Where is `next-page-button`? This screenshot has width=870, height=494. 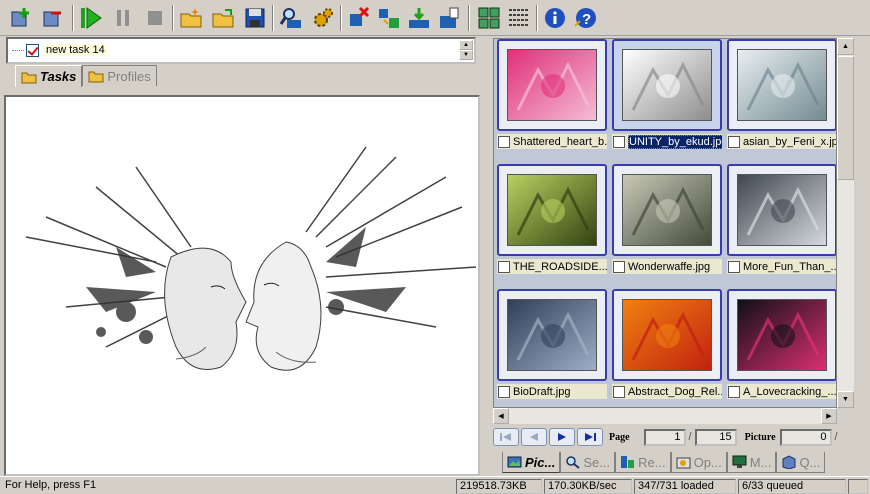
next-page-button is located at coordinates (562, 437).